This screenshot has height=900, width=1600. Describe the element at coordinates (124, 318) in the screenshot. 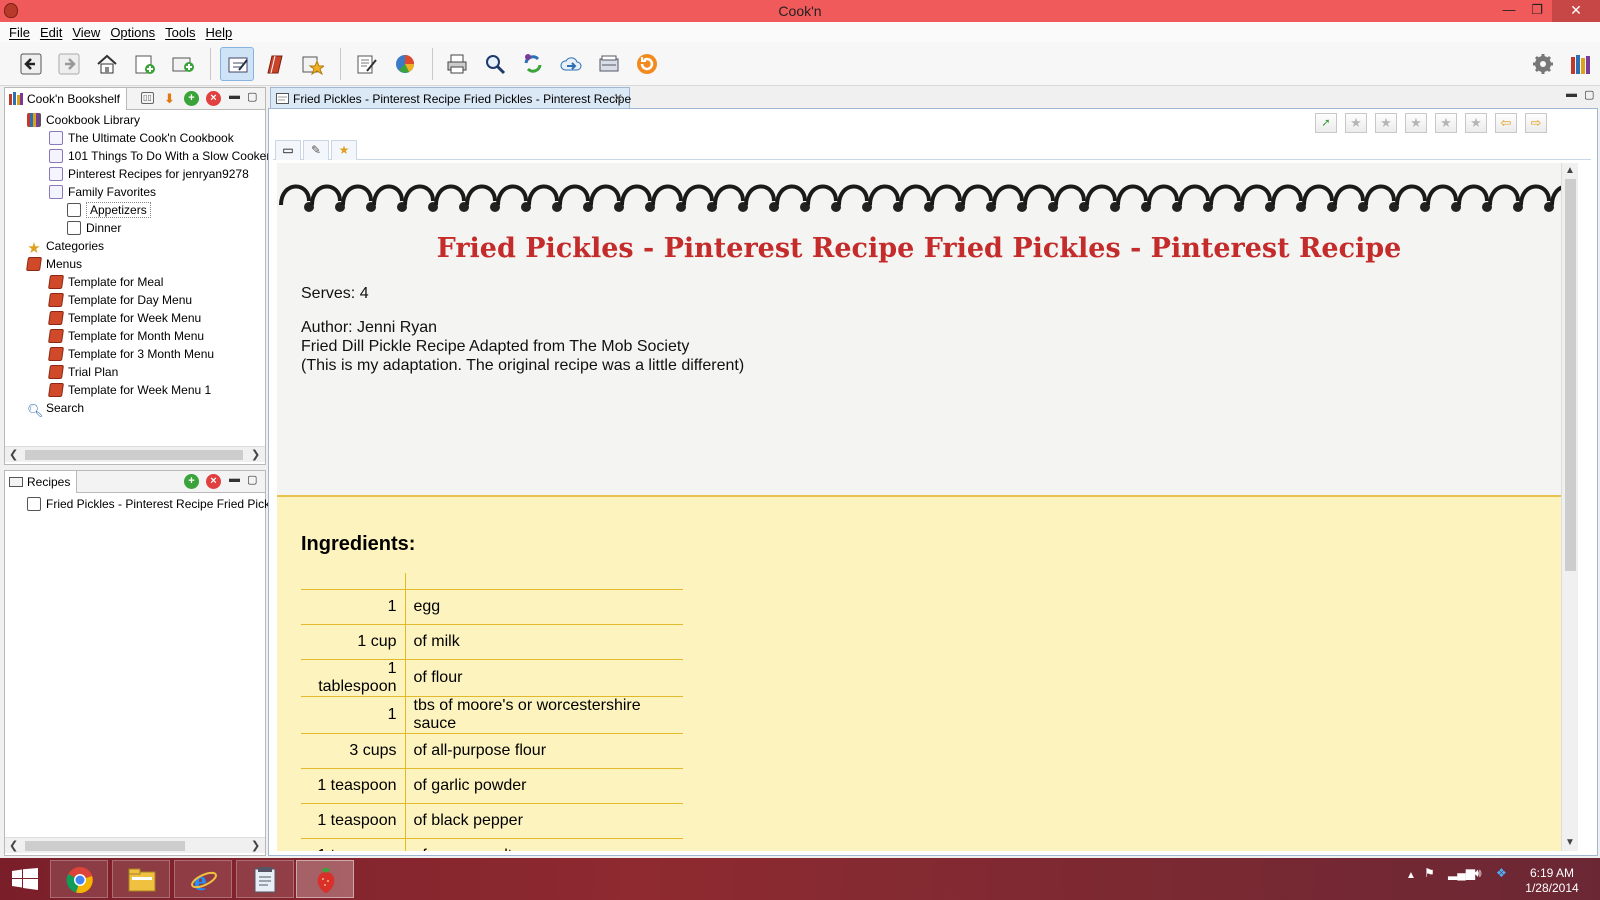

I see `tree-template-week: Template for Week Menu` at that location.